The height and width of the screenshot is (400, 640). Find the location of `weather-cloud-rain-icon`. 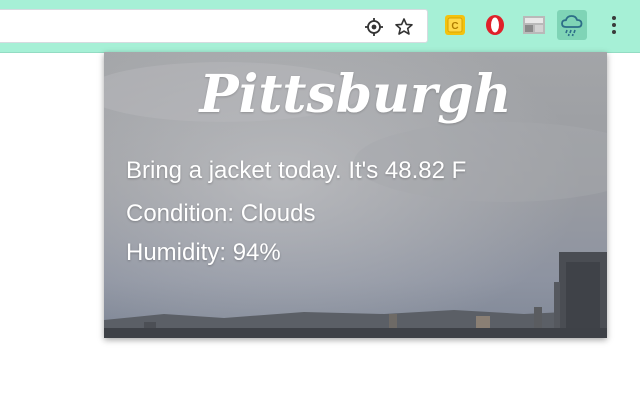

weather-cloud-rain-icon is located at coordinates (572, 25).